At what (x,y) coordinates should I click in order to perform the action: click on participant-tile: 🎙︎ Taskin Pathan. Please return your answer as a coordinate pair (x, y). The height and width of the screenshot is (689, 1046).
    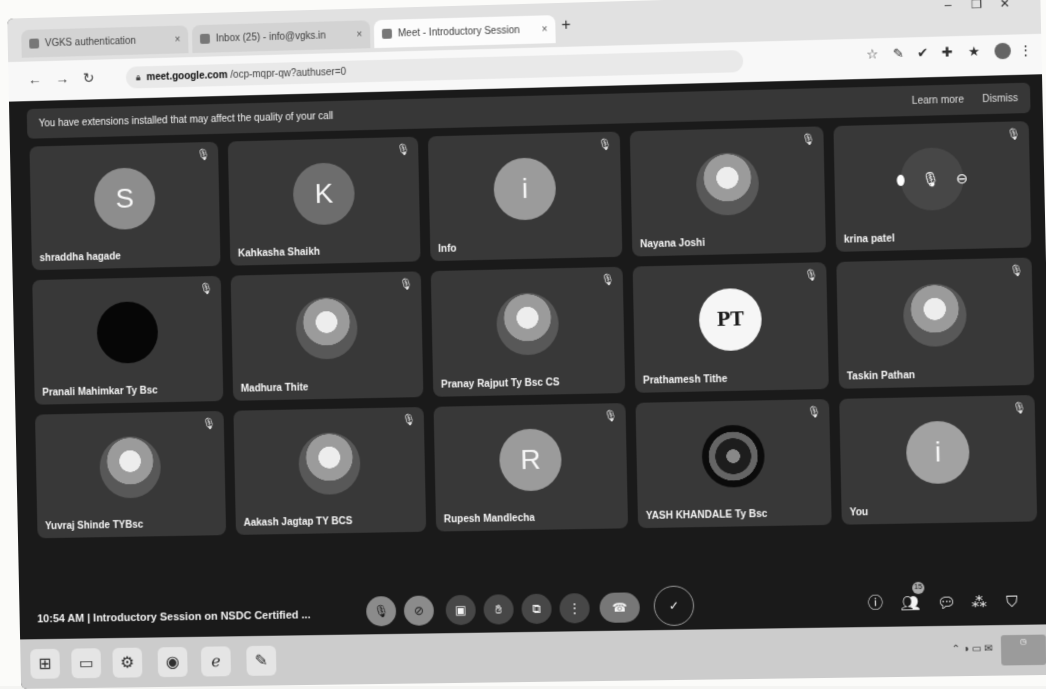
    Looking at the image, I should click on (935, 323).